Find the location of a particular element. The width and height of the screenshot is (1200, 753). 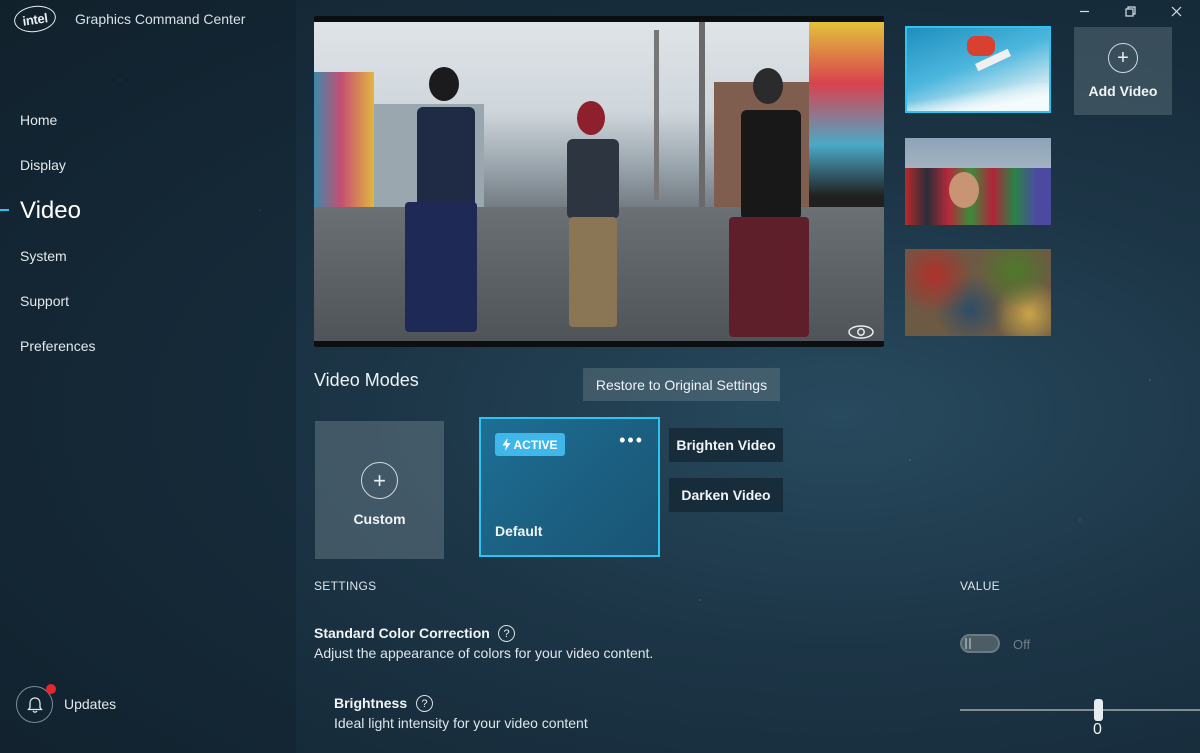

bell-icon is located at coordinates (34, 704).